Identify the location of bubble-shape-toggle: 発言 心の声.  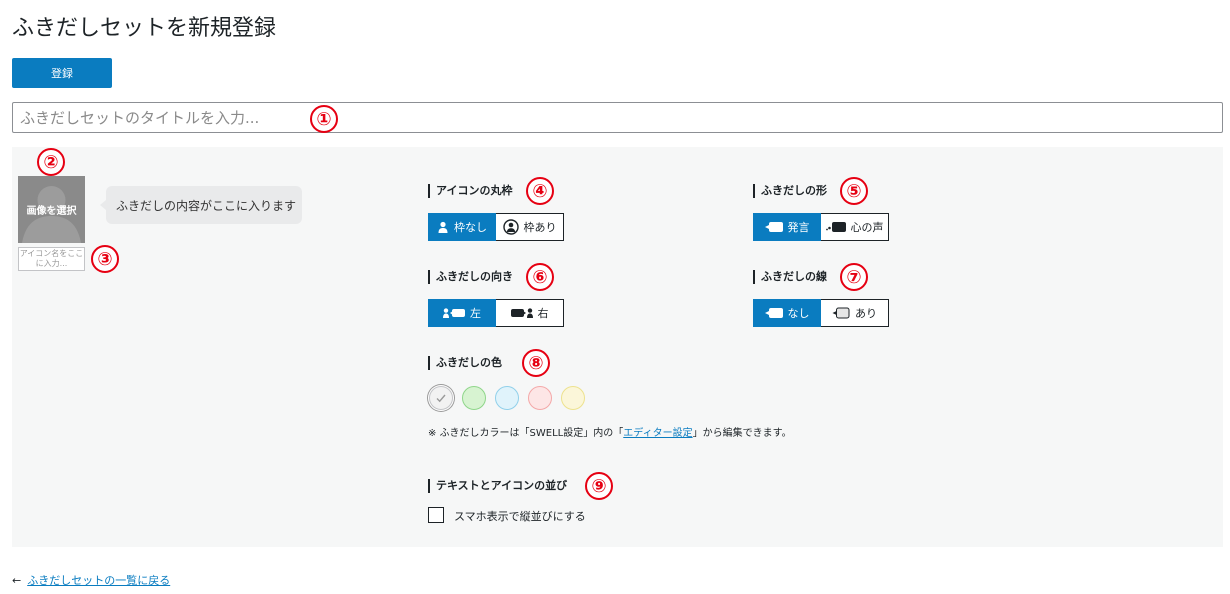
(821, 227).